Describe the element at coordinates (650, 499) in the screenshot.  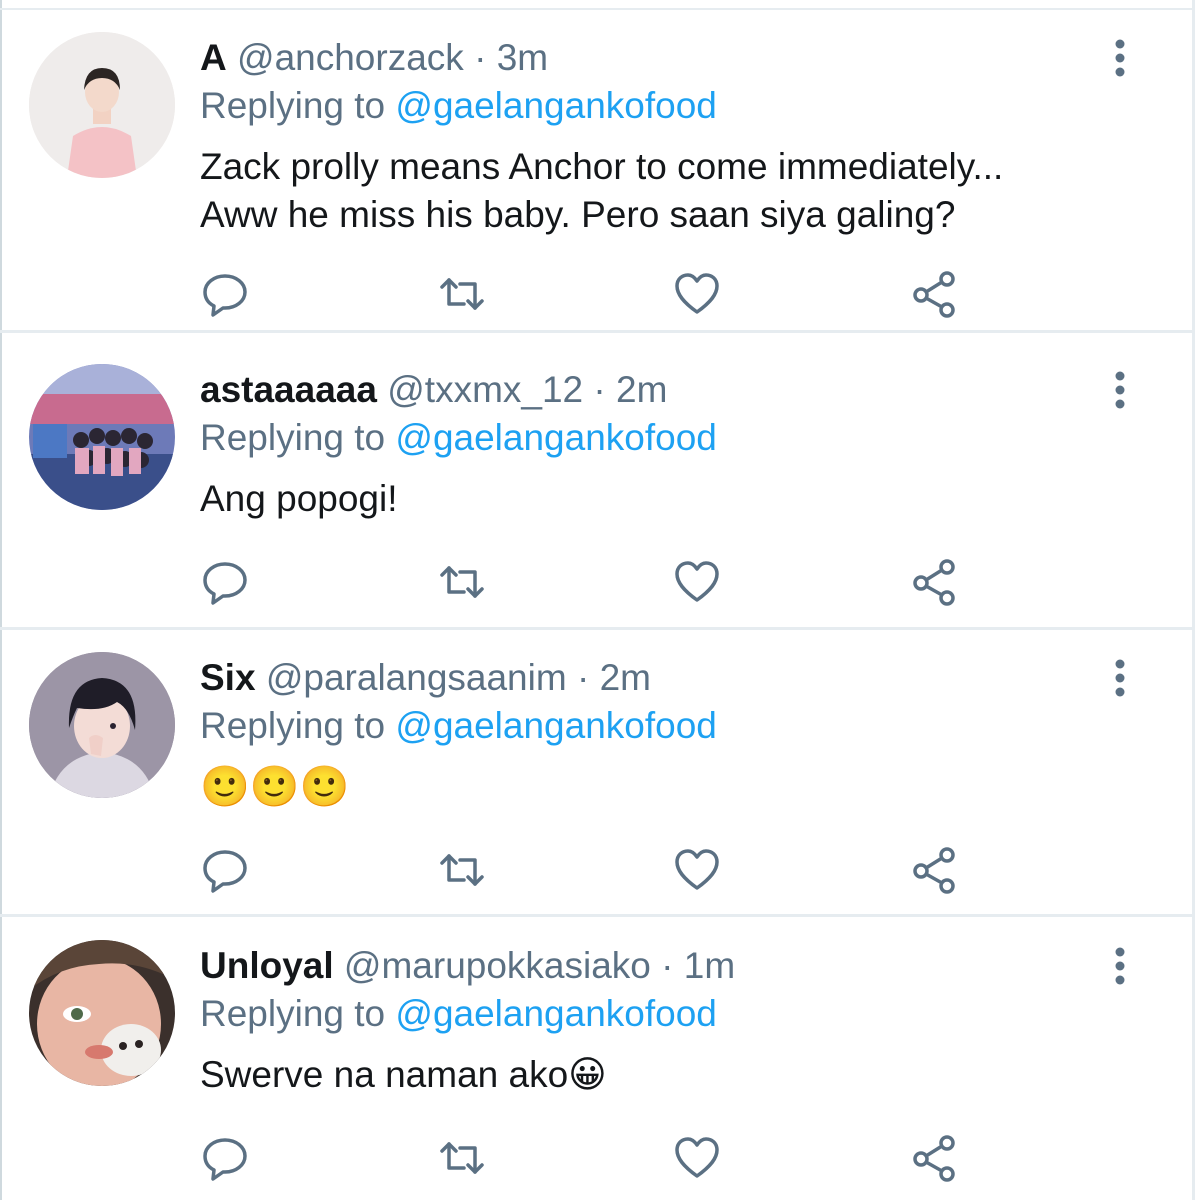
I see `tweet-text: Ang popogi!` at that location.